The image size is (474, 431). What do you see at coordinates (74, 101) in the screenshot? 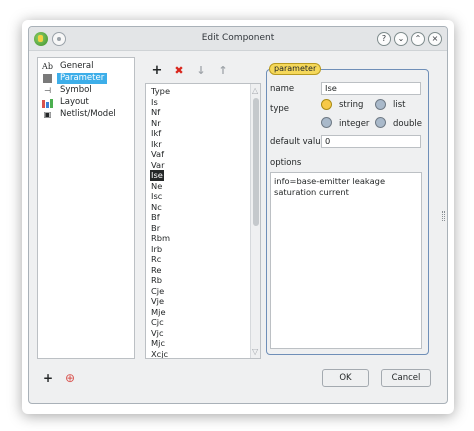
I see `nav-label: Layout` at bounding box center [74, 101].